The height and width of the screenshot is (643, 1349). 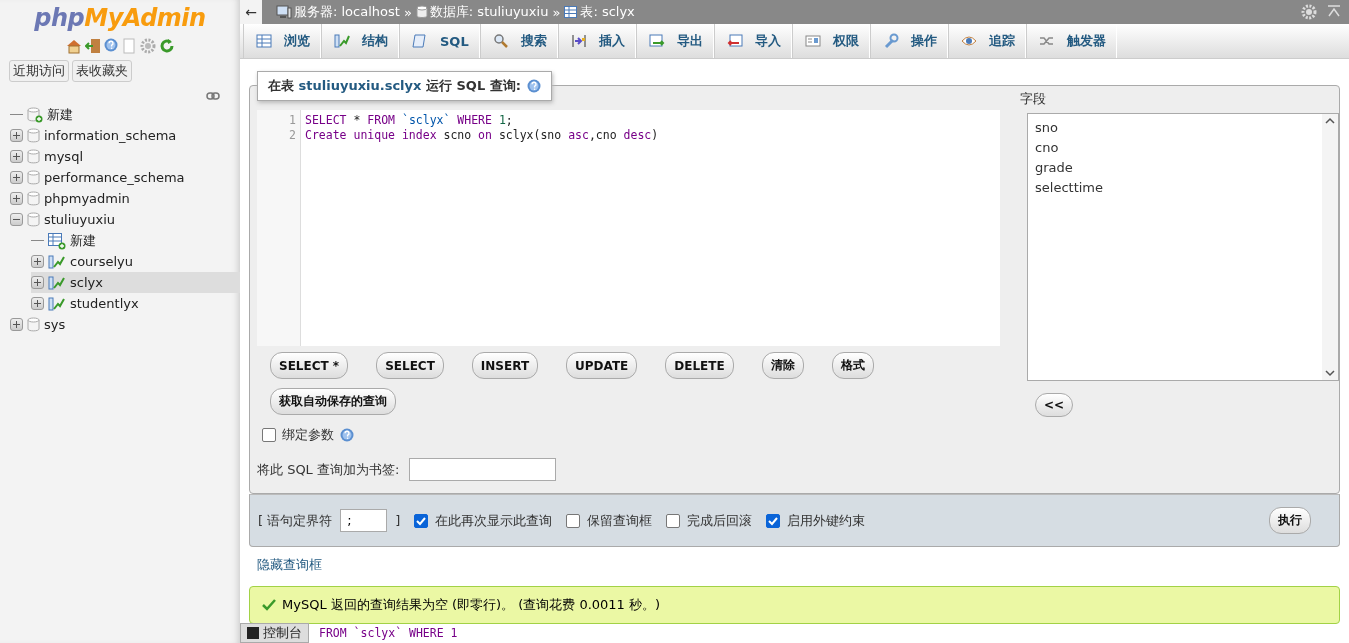 What do you see at coordinates (1183, 247) in the screenshot?
I see `fields-list: sno cno grade selecttime` at bounding box center [1183, 247].